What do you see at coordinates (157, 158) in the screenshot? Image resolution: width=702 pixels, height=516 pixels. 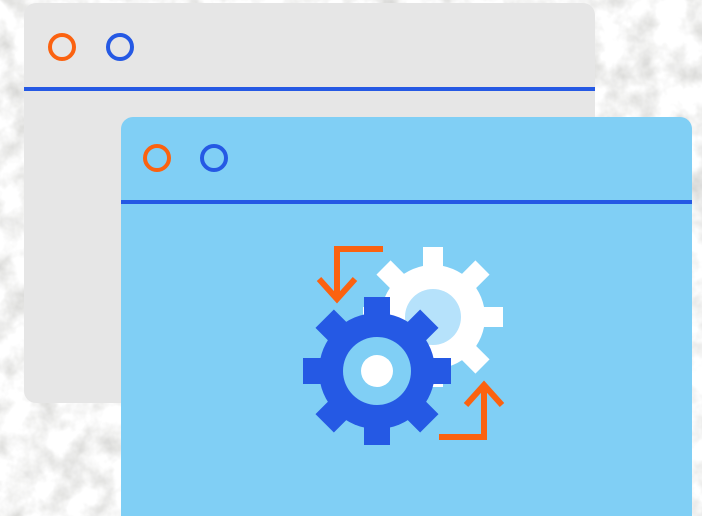 I see `front-window-orange-circle-icon` at bounding box center [157, 158].